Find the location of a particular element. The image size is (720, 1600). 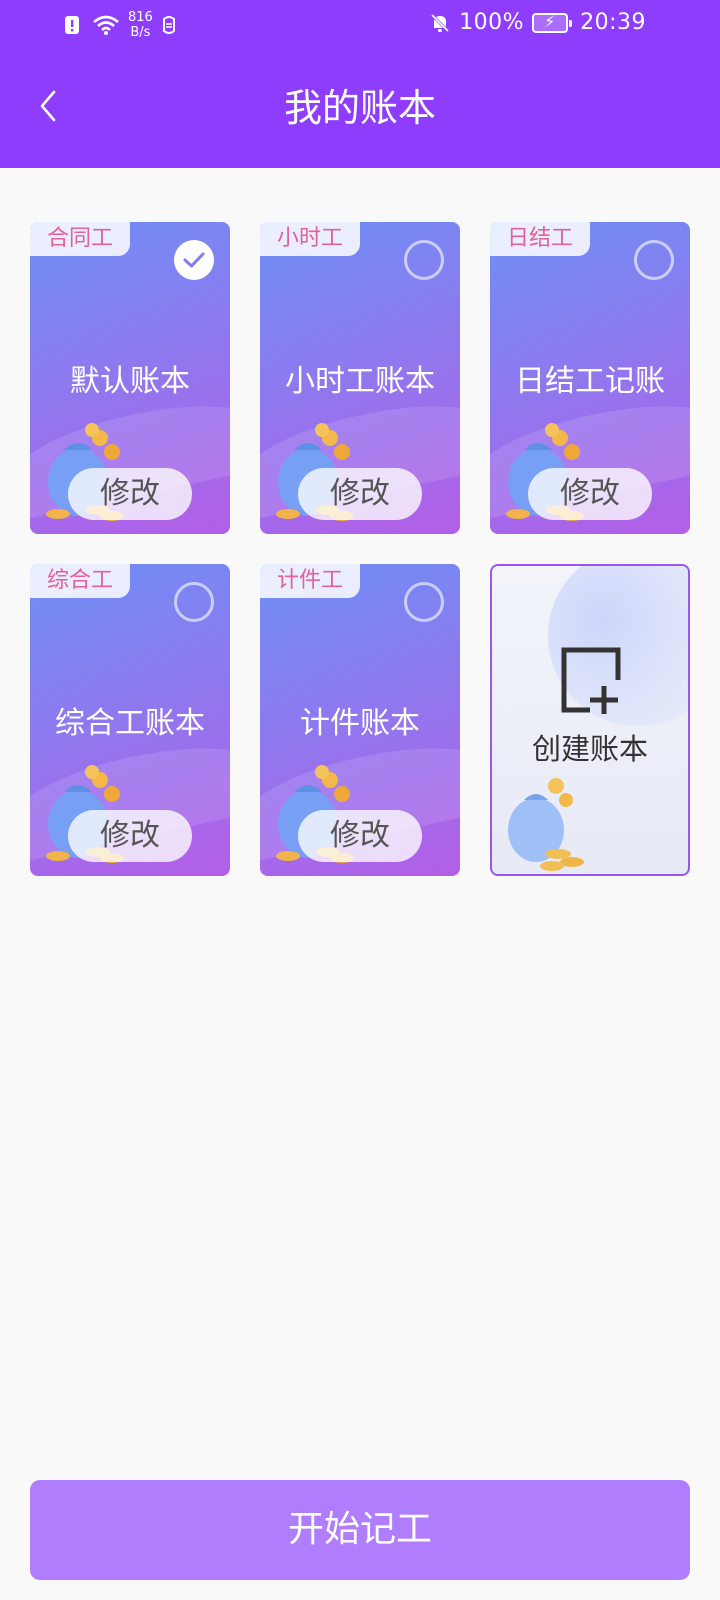

book-name: 小时工账本 is located at coordinates (360, 381).